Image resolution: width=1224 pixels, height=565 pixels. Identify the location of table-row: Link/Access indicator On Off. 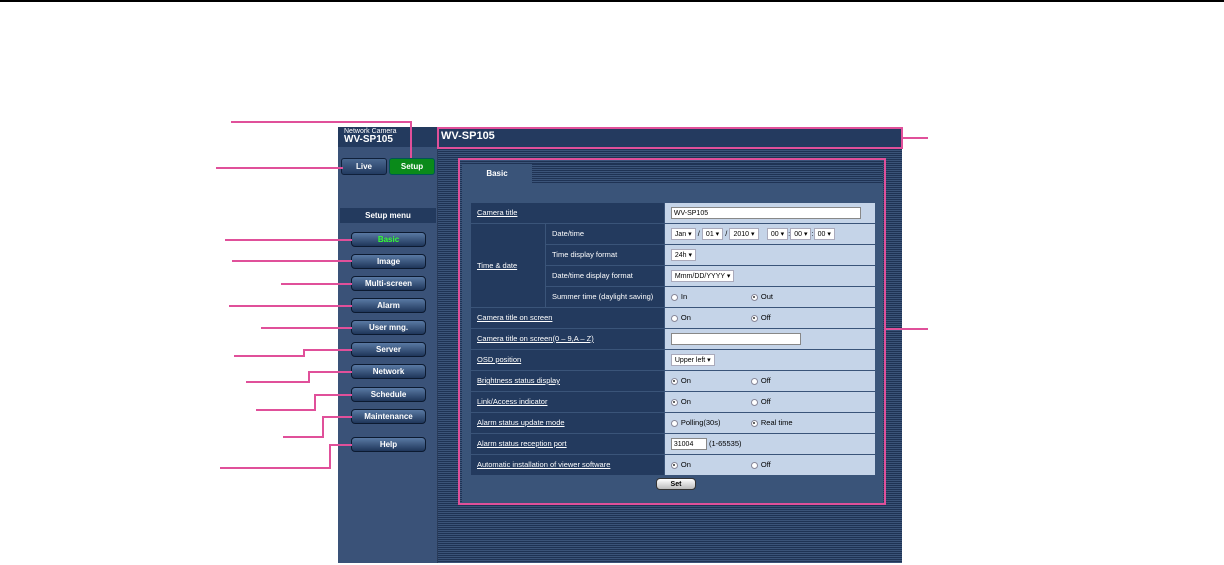
(673, 402).